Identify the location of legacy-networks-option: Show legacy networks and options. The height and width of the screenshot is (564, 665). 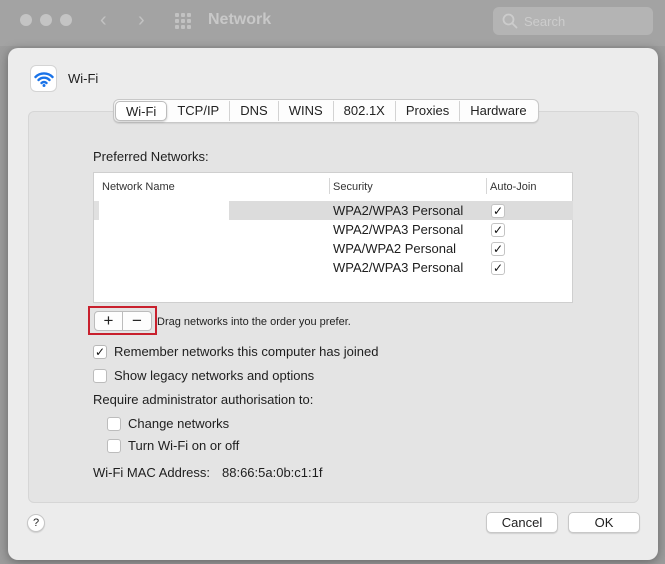
(203, 375).